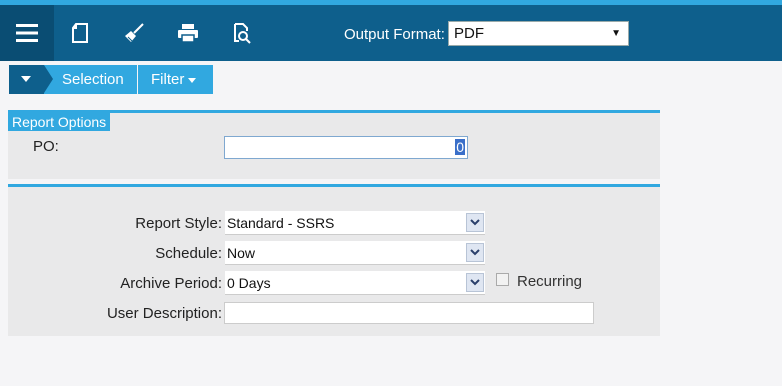  What do you see at coordinates (346, 147) in the screenshot?
I see `po-input: 0` at bounding box center [346, 147].